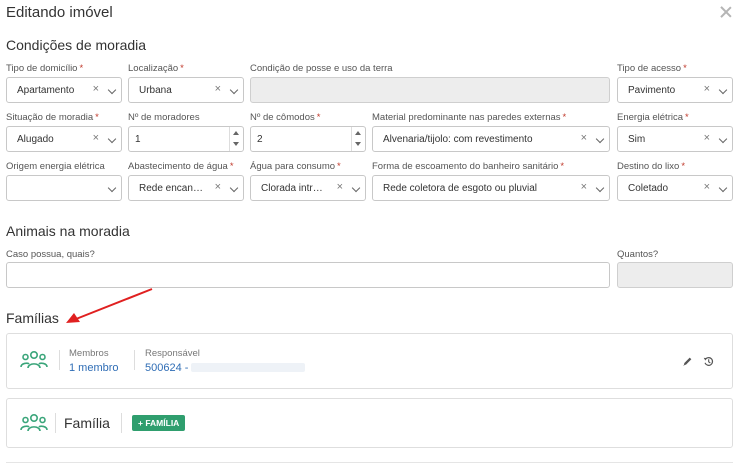 Image resolution: width=740 pixels, height=466 pixels. What do you see at coordinates (155, 90) in the screenshot?
I see `select-value: Urbana` at bounding box center [155, 90].